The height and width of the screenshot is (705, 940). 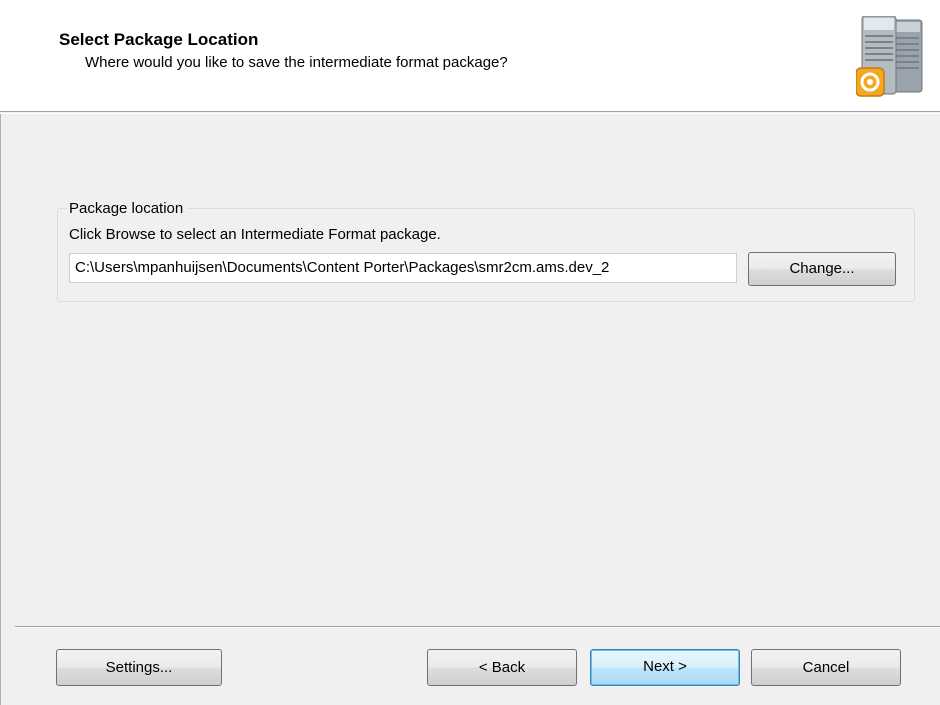 I want to click on footer-divider-highlight, so click(x=477, y=627).